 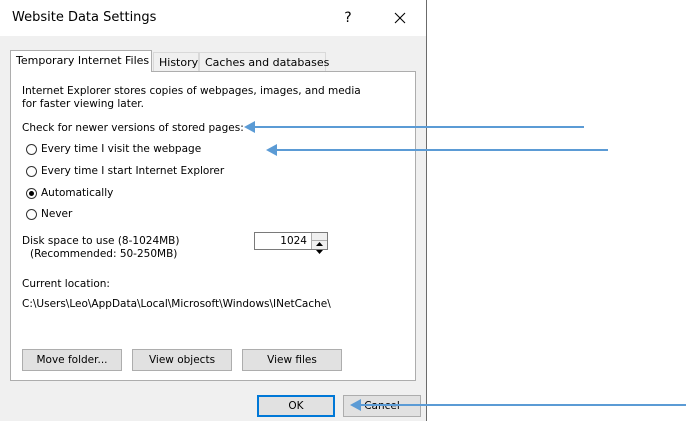 I want to click on arrow-to-check-heading, so click(x=414, y=127).